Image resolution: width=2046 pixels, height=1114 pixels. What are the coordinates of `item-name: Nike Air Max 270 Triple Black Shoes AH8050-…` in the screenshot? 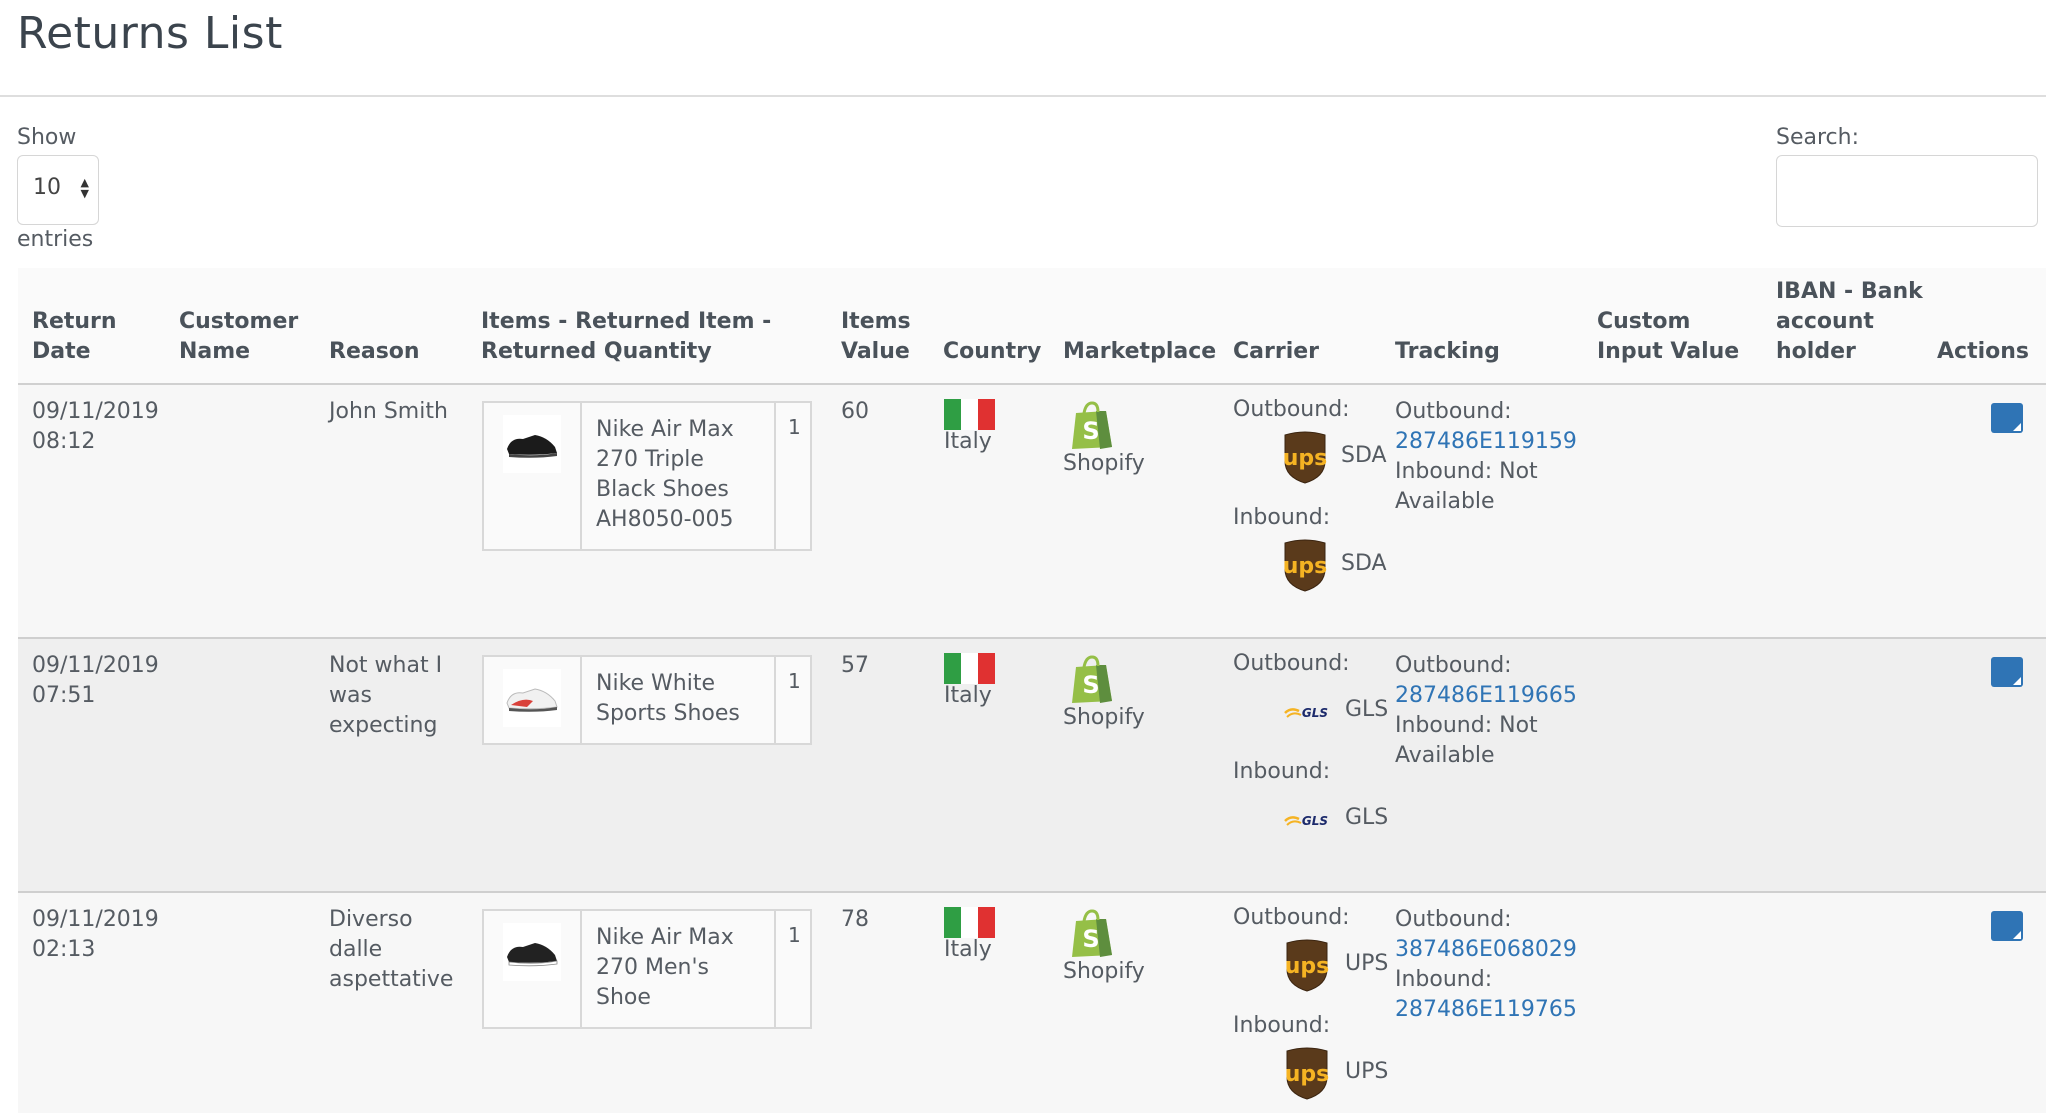 It's located at (679, 476).